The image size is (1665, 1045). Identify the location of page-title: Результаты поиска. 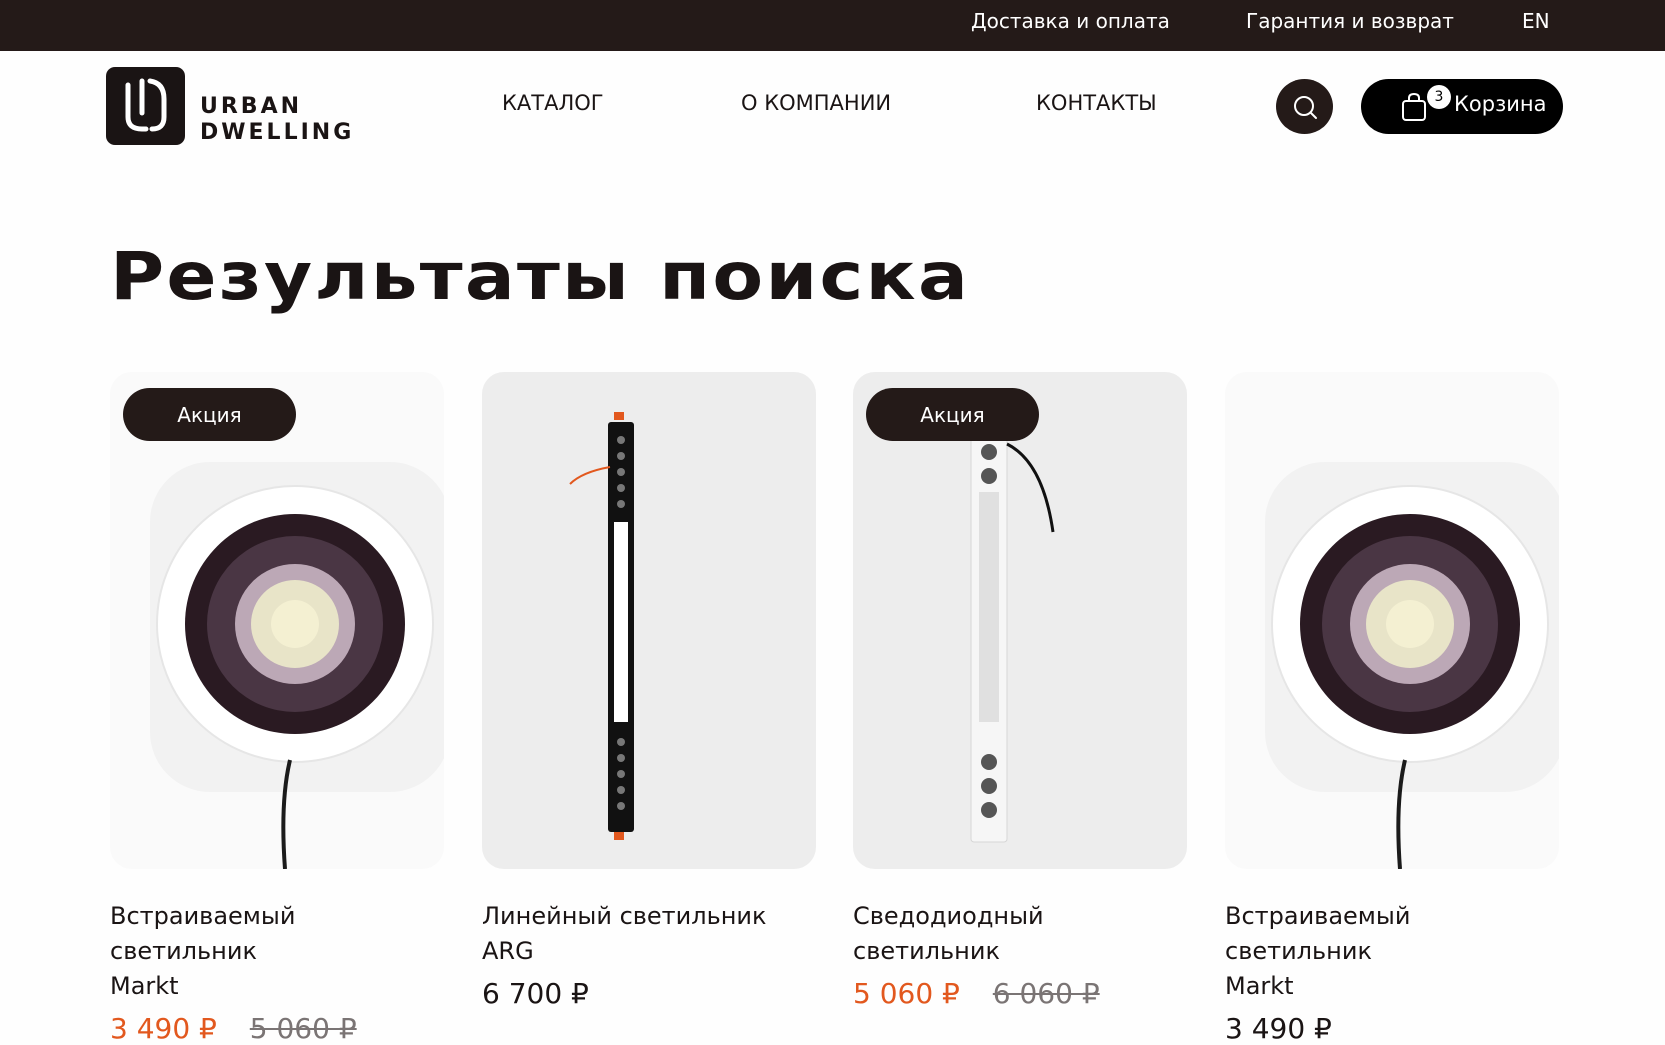
(540, 276).